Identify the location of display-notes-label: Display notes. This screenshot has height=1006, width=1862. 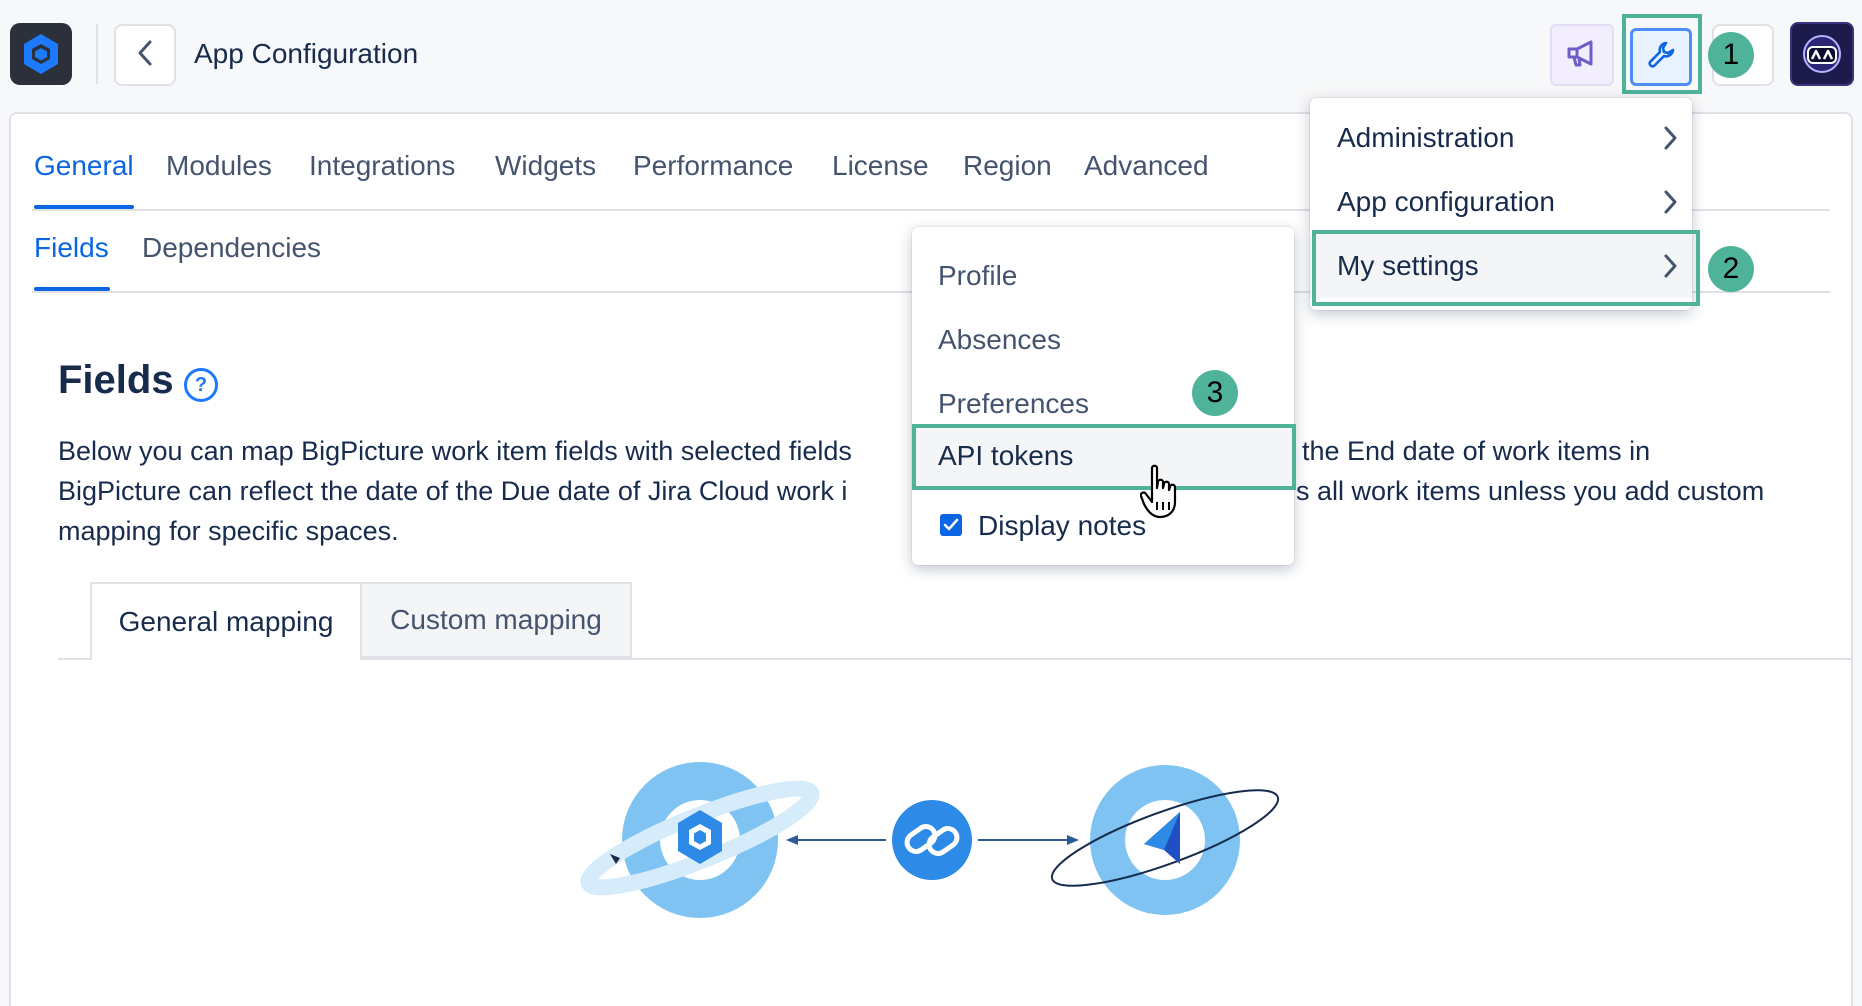
(1062, 526).